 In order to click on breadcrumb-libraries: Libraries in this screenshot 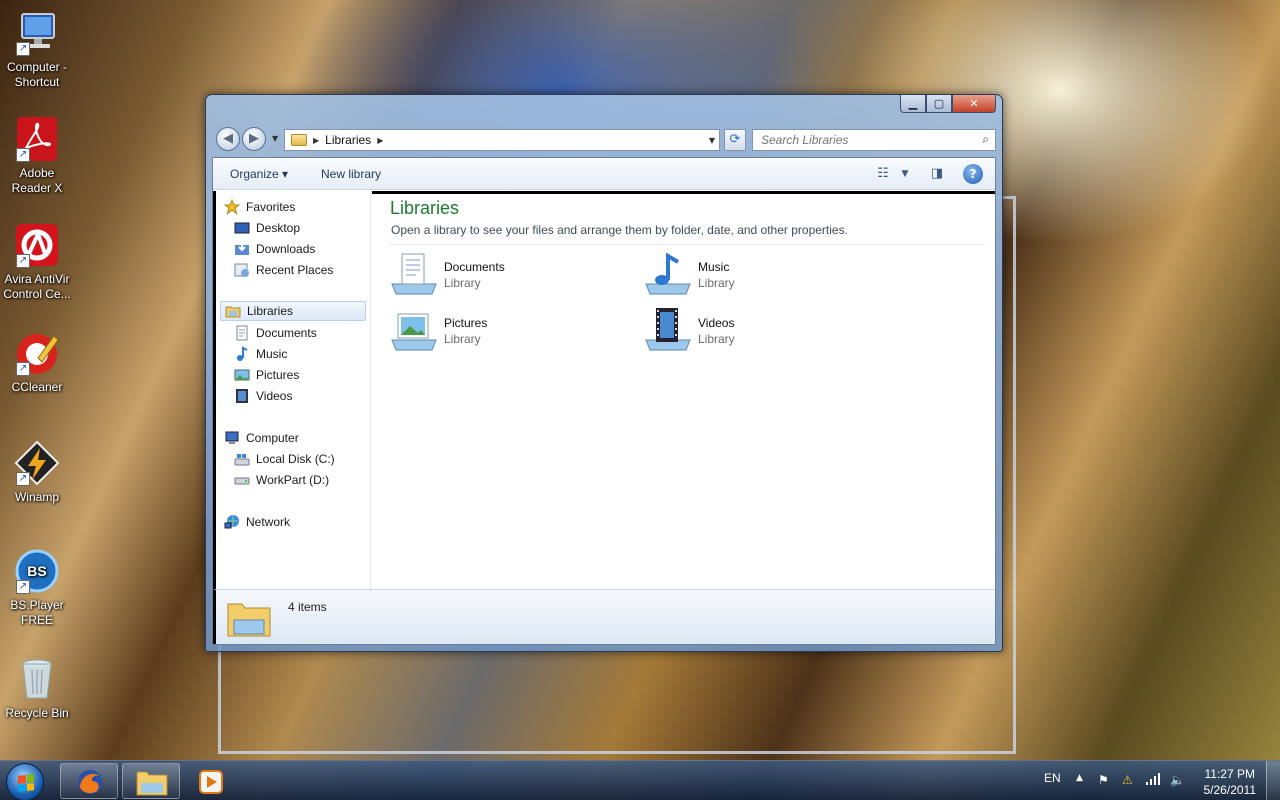, I will do `click(348, 140)`.